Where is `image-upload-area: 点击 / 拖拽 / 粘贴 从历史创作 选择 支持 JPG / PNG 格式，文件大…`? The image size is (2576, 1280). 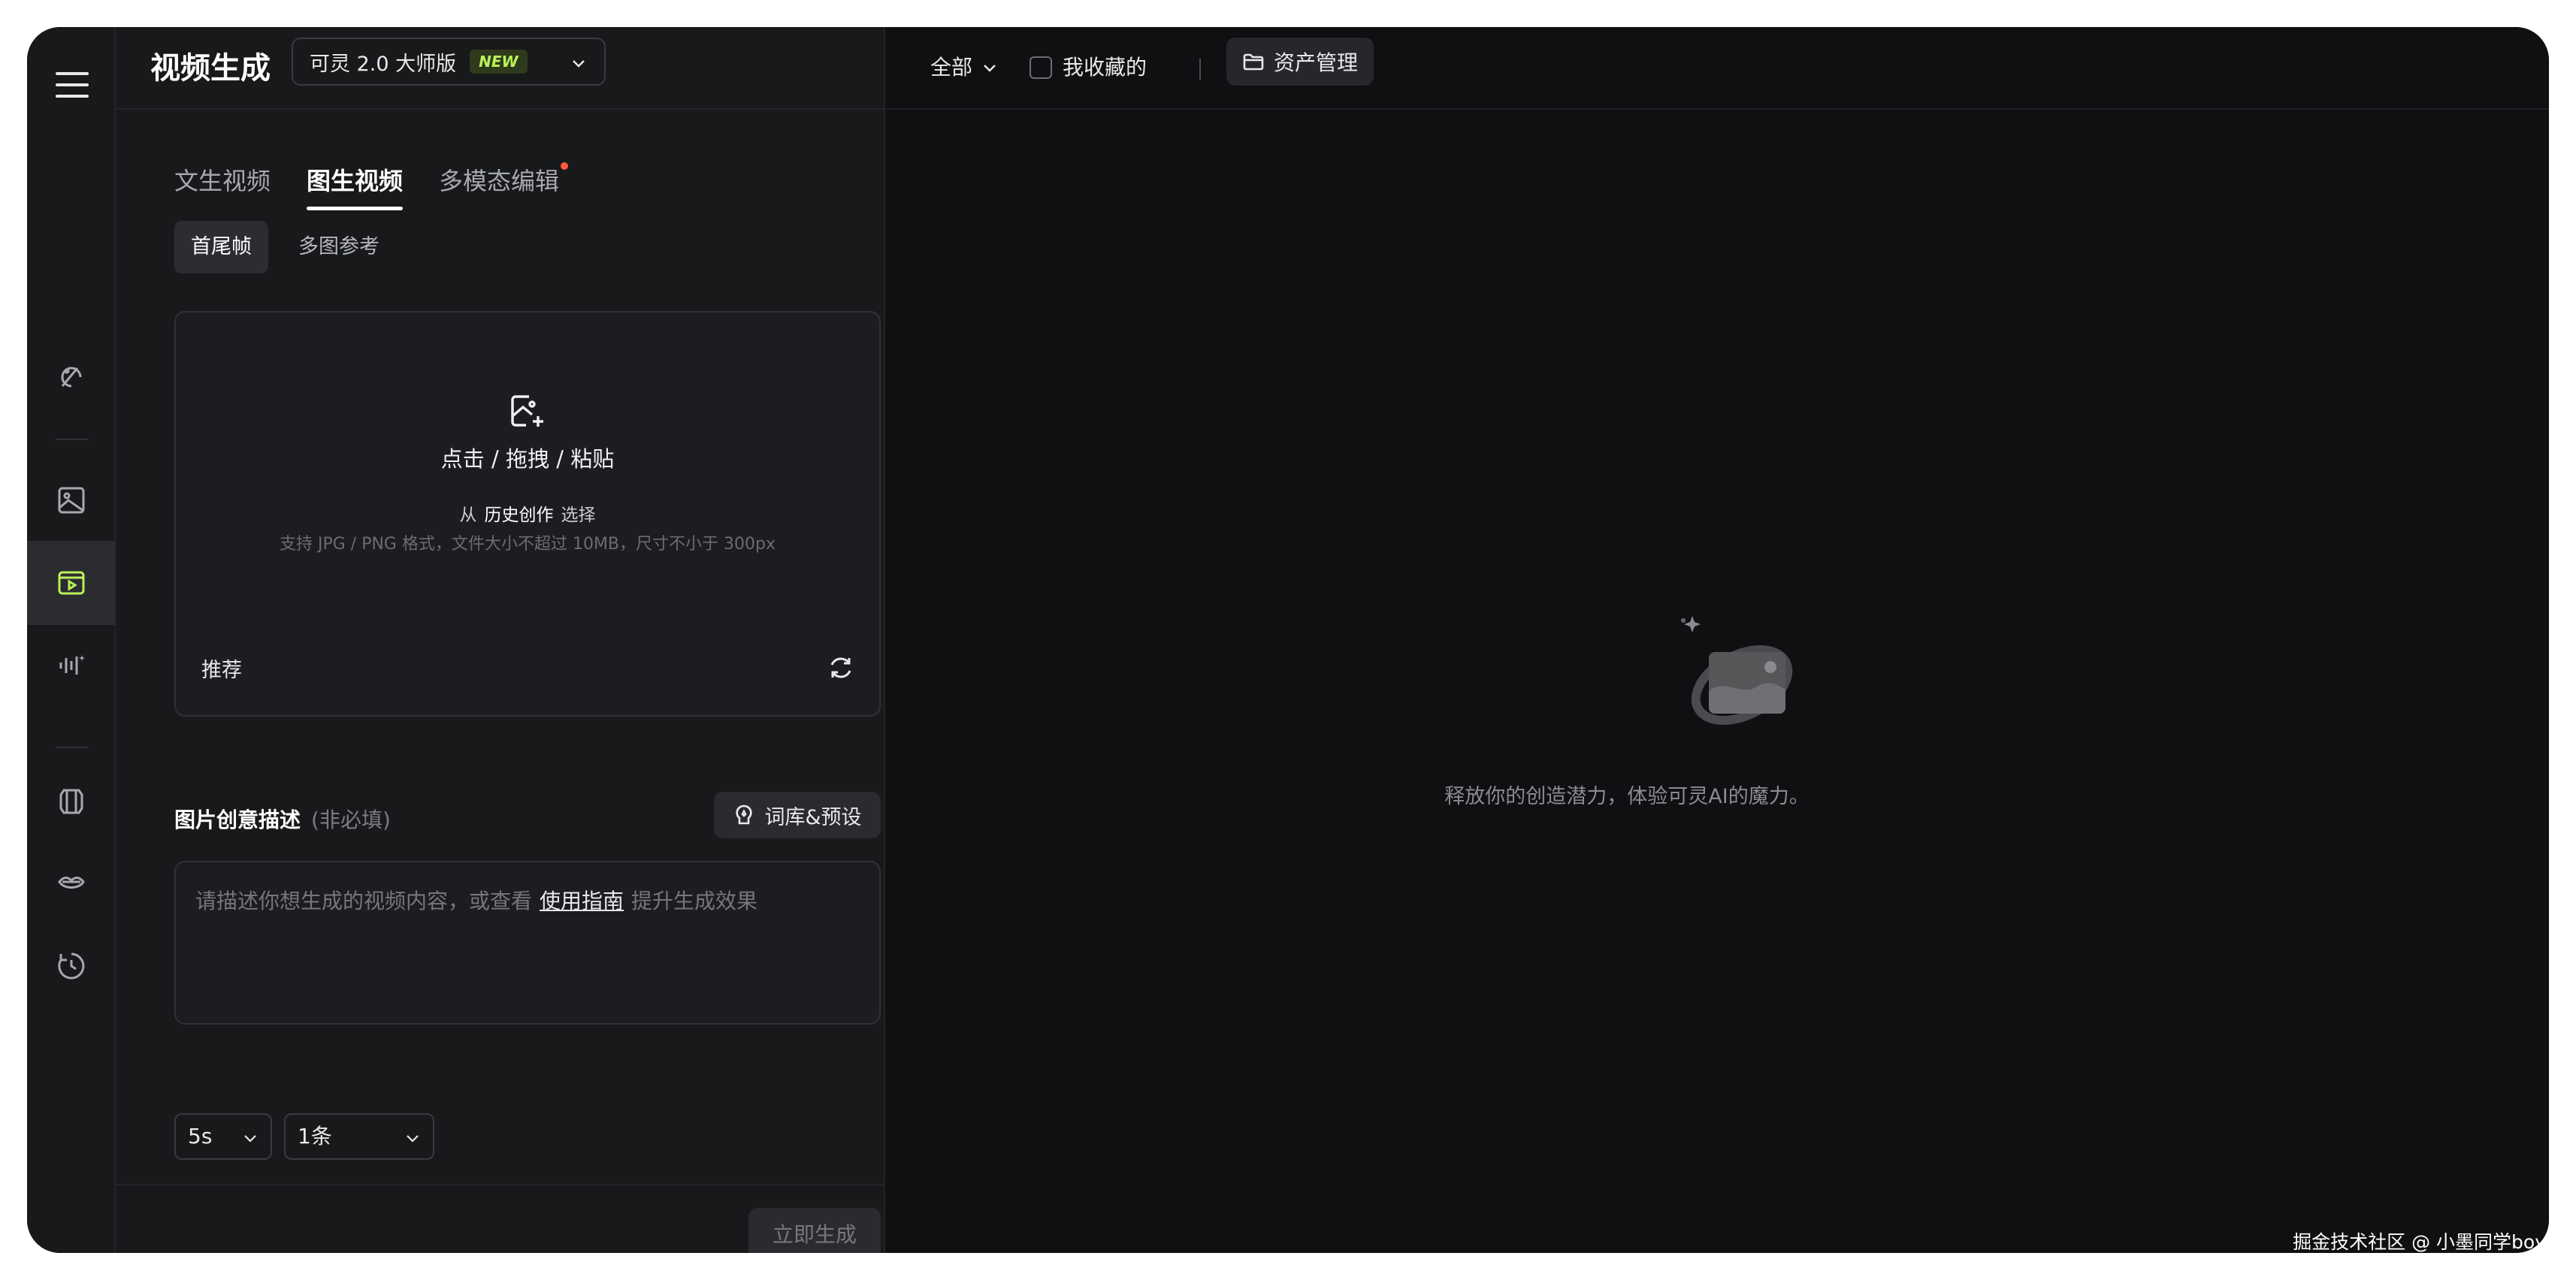 image-upload-area: 点击 / 拖拽 / 粘贴 从历史创作 选择 支持 JPG / PNG 格式，文件大… is located at coordinates (528, 514).